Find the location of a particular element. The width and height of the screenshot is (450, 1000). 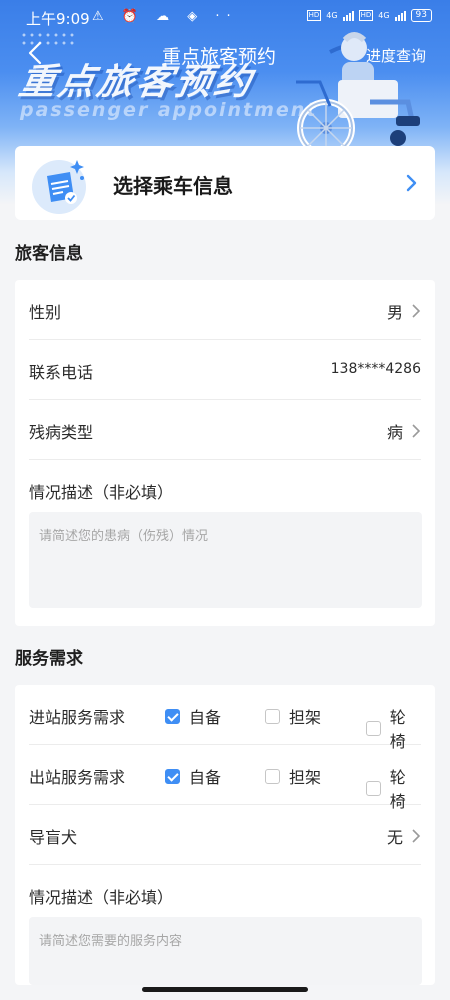

condition-desc-textarea: 请简述您的患病（伤残）情况 is located at coordinates (225, 560).